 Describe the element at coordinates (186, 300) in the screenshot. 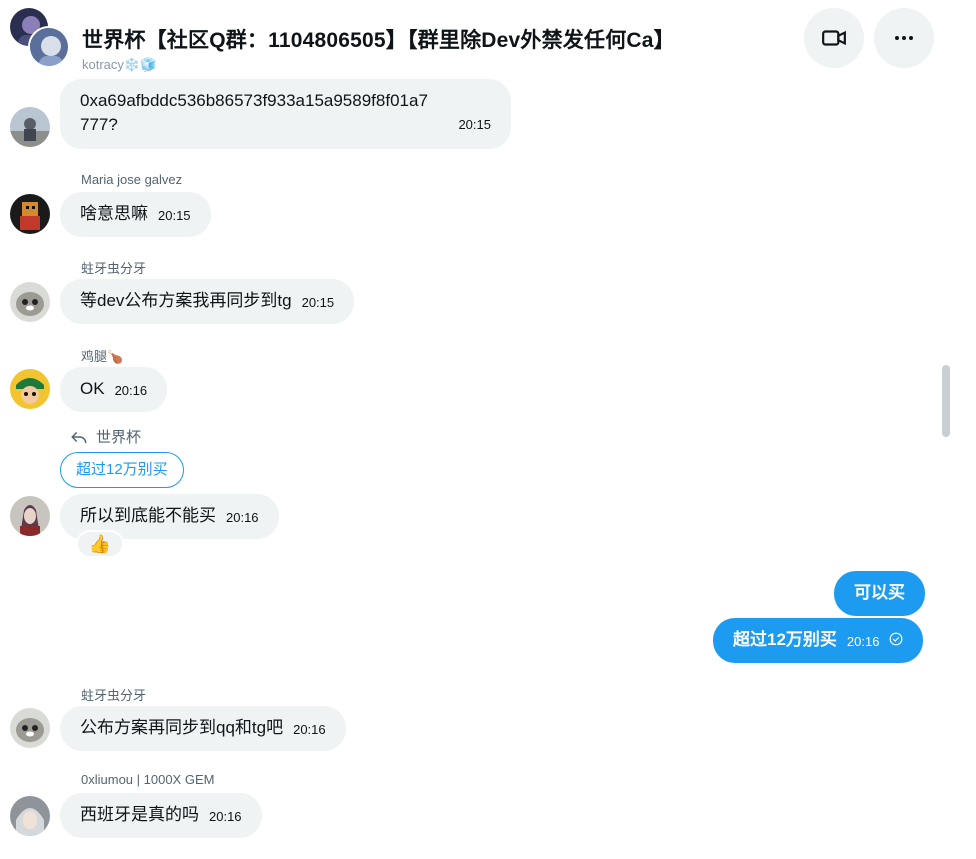

I see `message-text: 等dev公布方案我再同步到tg` at that location.